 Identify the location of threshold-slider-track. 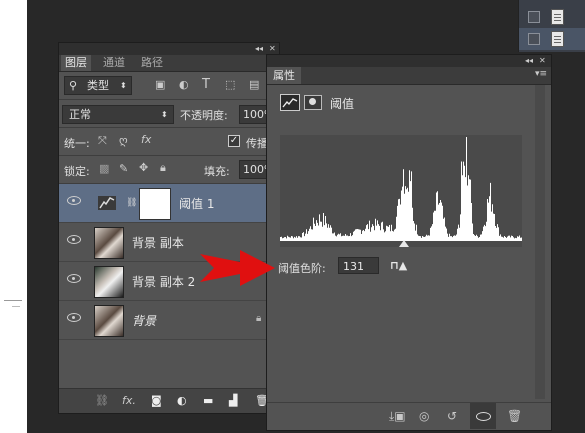
(401, 243).